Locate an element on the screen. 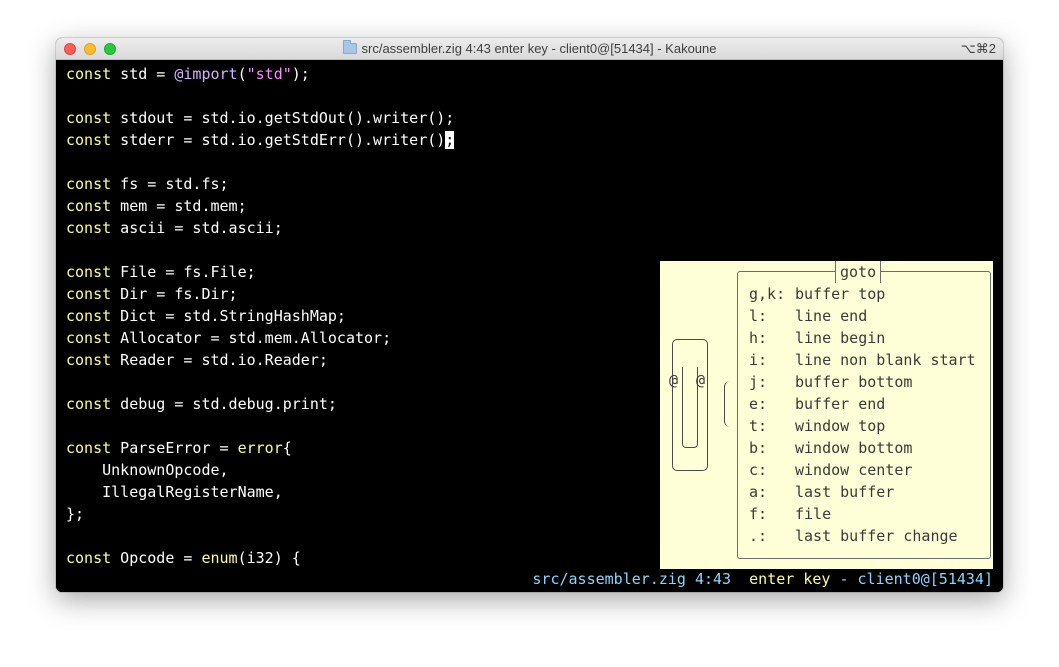 This screenshot has width=1059, height=667. goto-label: last buffer is located at coordinates (845, 492).